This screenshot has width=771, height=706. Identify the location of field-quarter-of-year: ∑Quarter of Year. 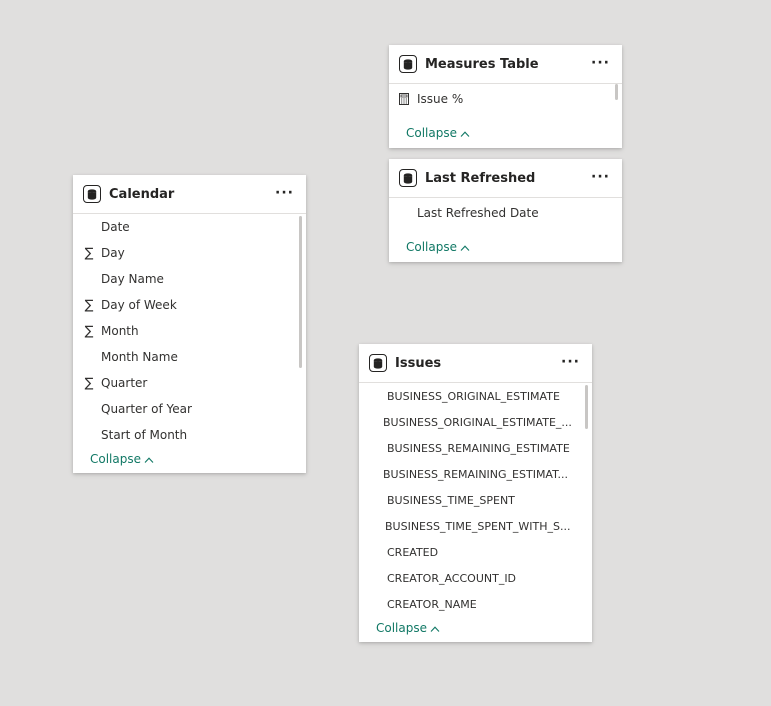
(189, 409).